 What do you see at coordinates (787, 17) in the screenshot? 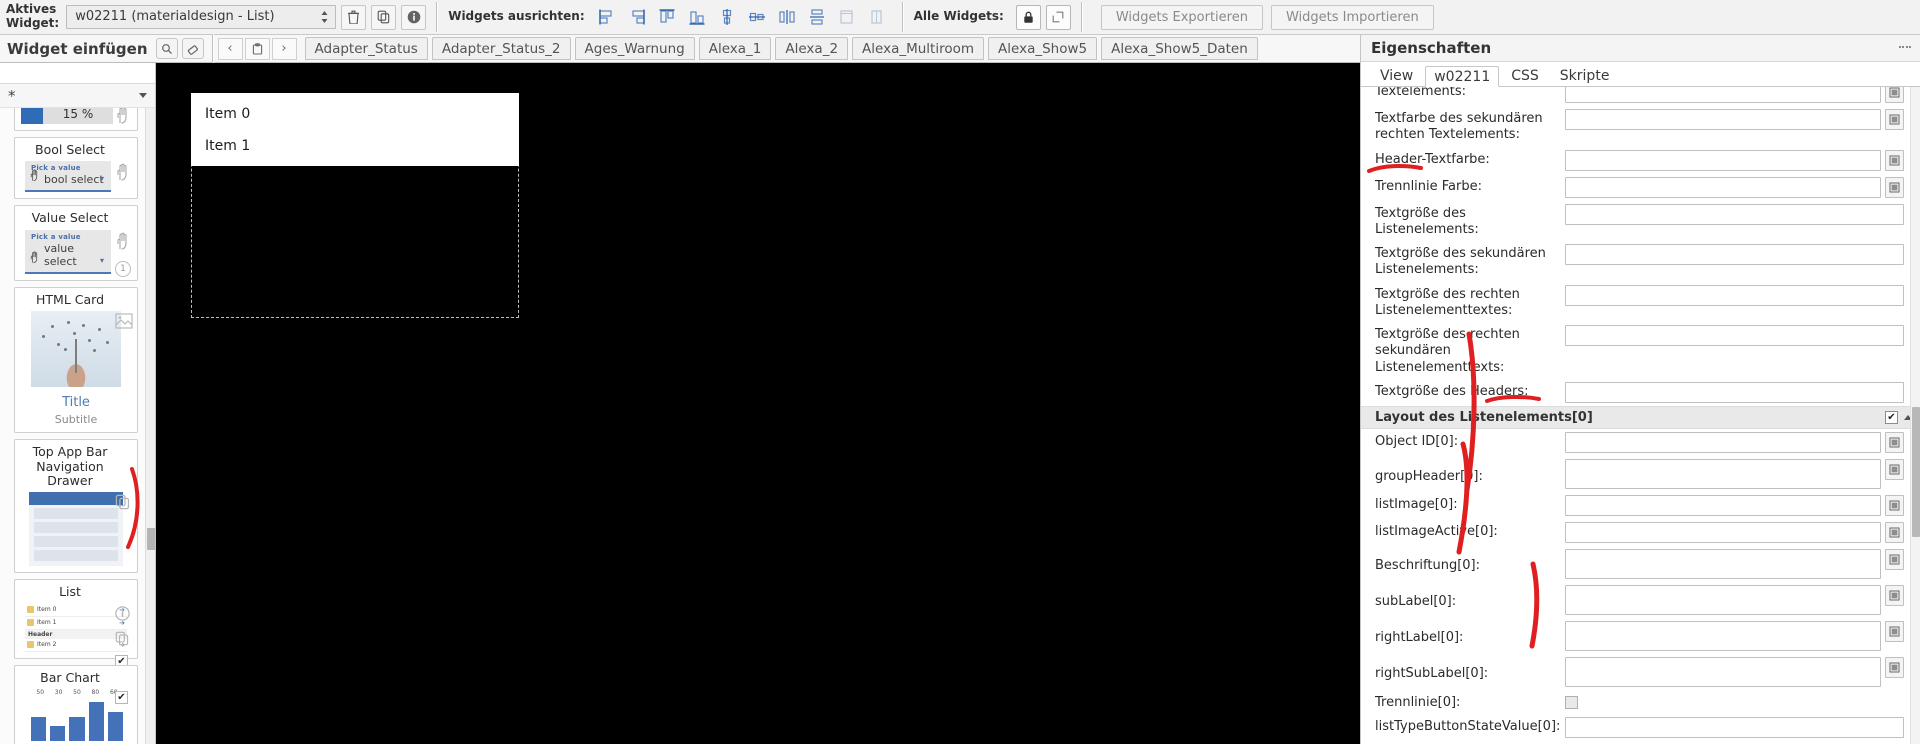
I see `distribute-horizontal-icon` at bounding box center [787, 17].